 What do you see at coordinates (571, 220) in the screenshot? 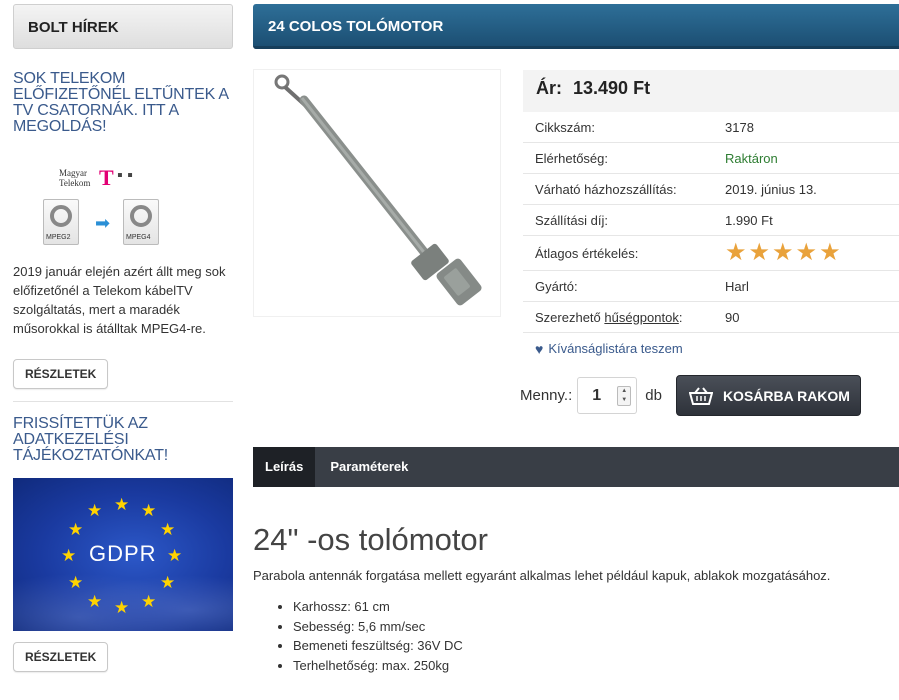
I see `info-key: Szállítási díj:` at bounding box center [571, 220].